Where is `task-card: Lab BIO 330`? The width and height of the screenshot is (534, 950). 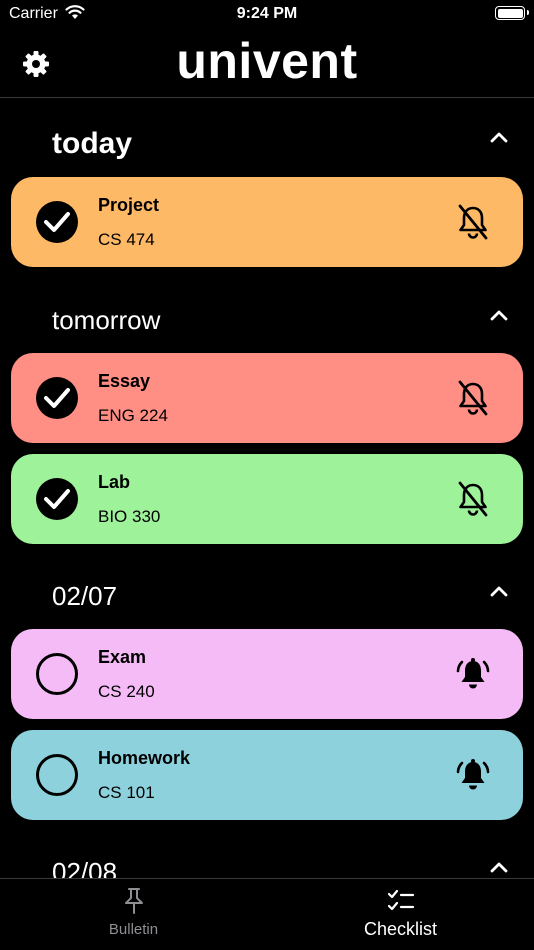 task-card: Lab BIO 330 is located at coordinates (267, 499).